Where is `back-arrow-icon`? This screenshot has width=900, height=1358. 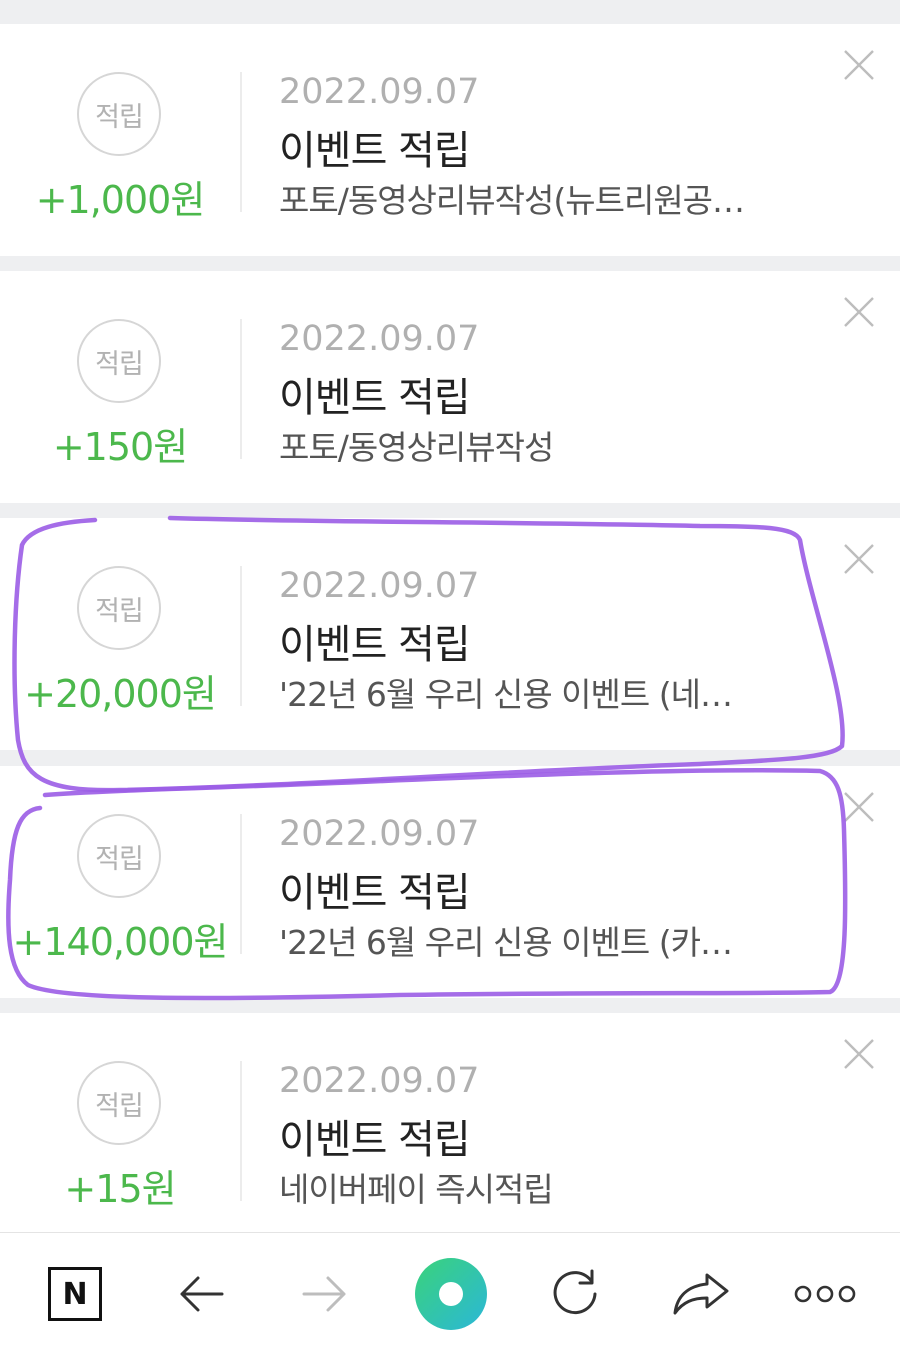
back-arrow-icon is located at coordinates (201, 1294).